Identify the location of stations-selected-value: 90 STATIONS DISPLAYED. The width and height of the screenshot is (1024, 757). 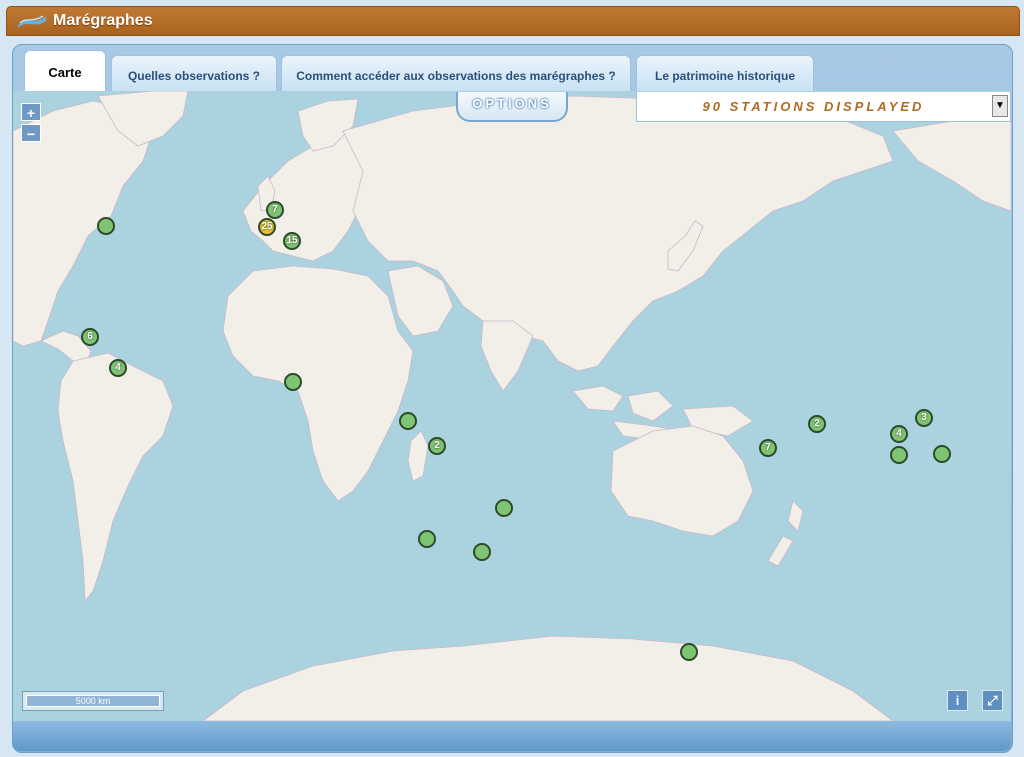
(813, 106).